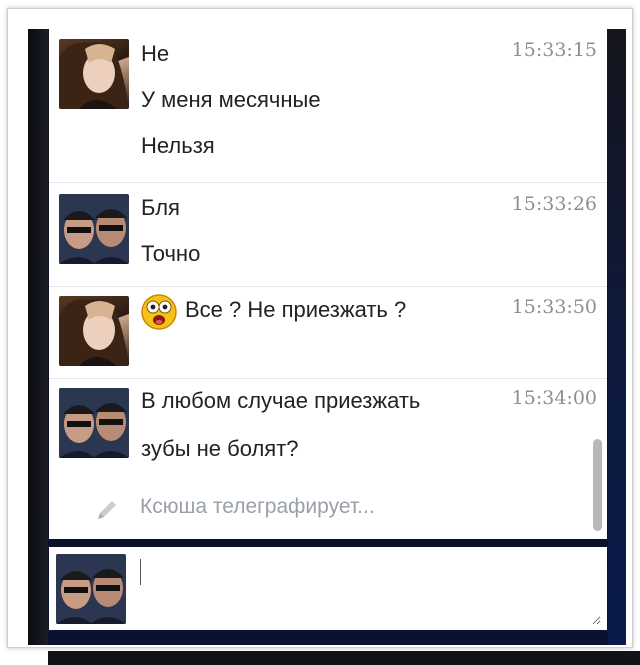  Describe the element at coordinates (296, 309) in the screenshot. I see `message-text: Все ? Не приезжать ?` at that location.